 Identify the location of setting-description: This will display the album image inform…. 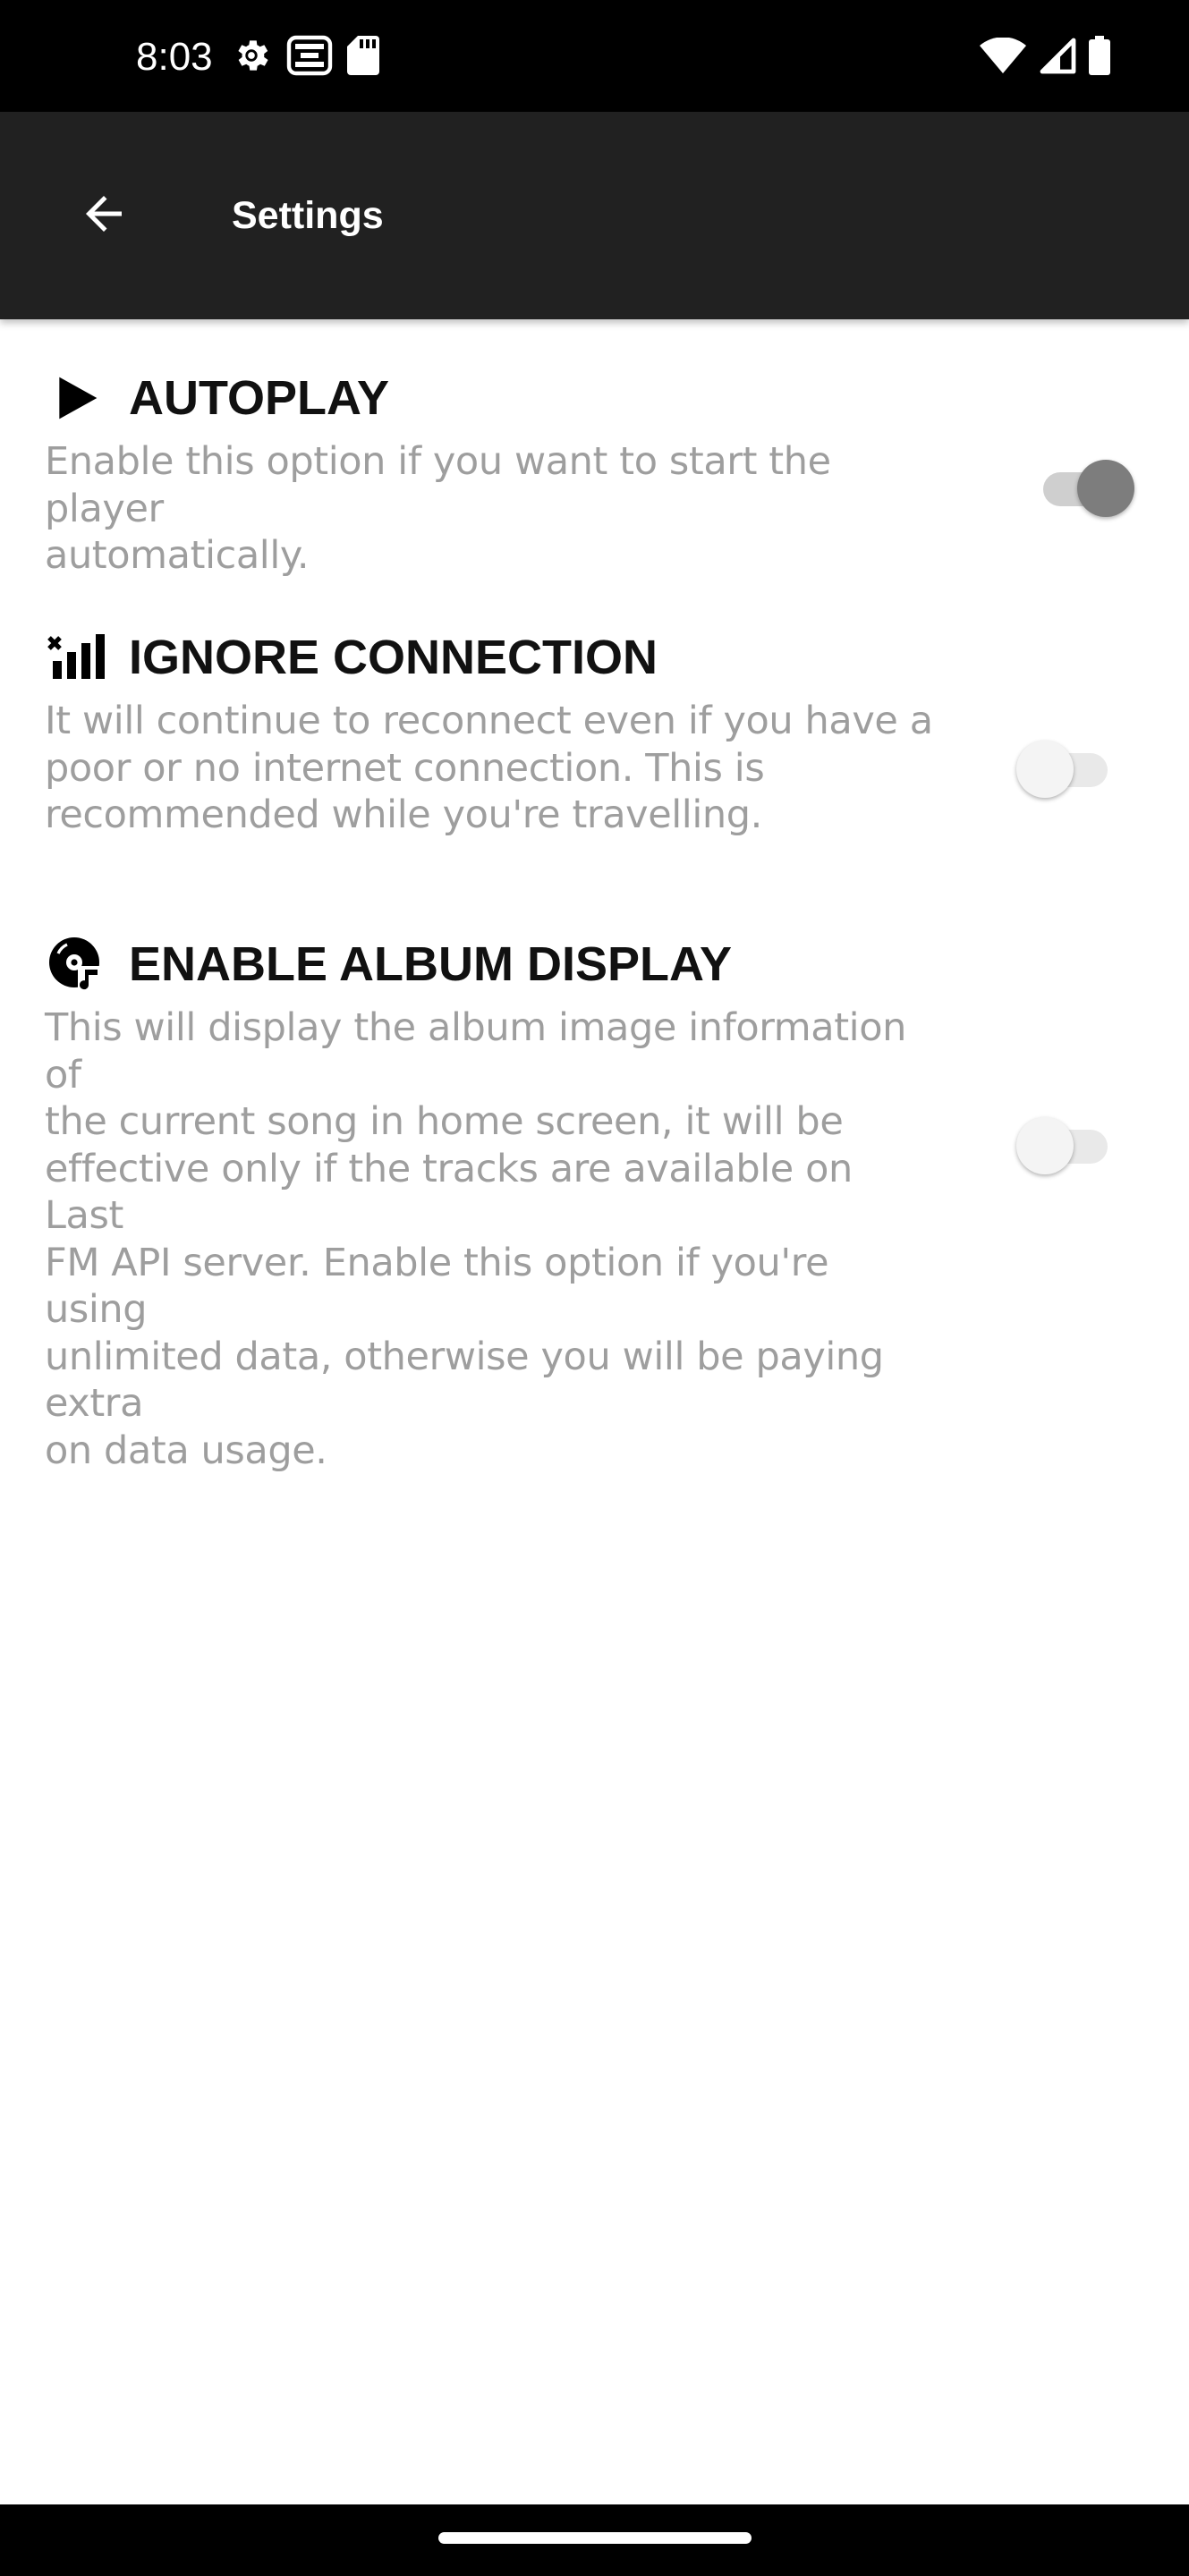
(475, 1239).